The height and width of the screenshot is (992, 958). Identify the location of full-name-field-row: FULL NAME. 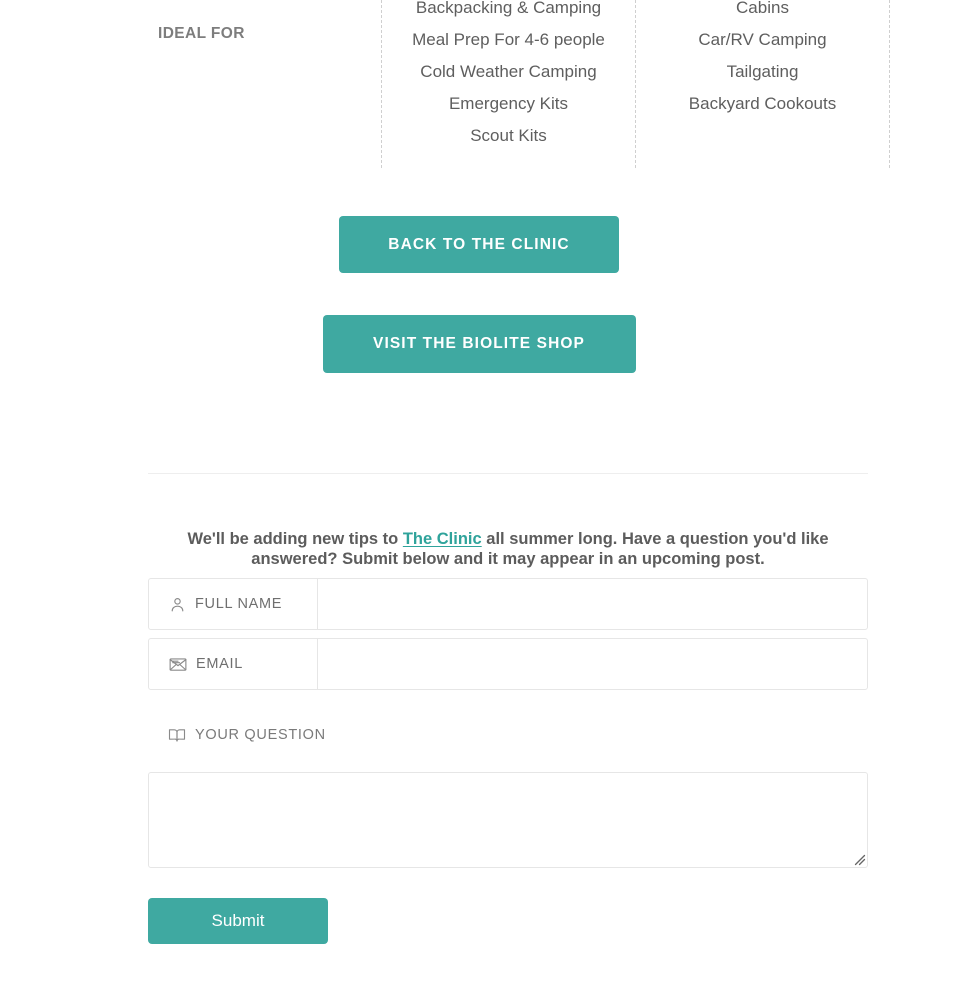
(508, 604).